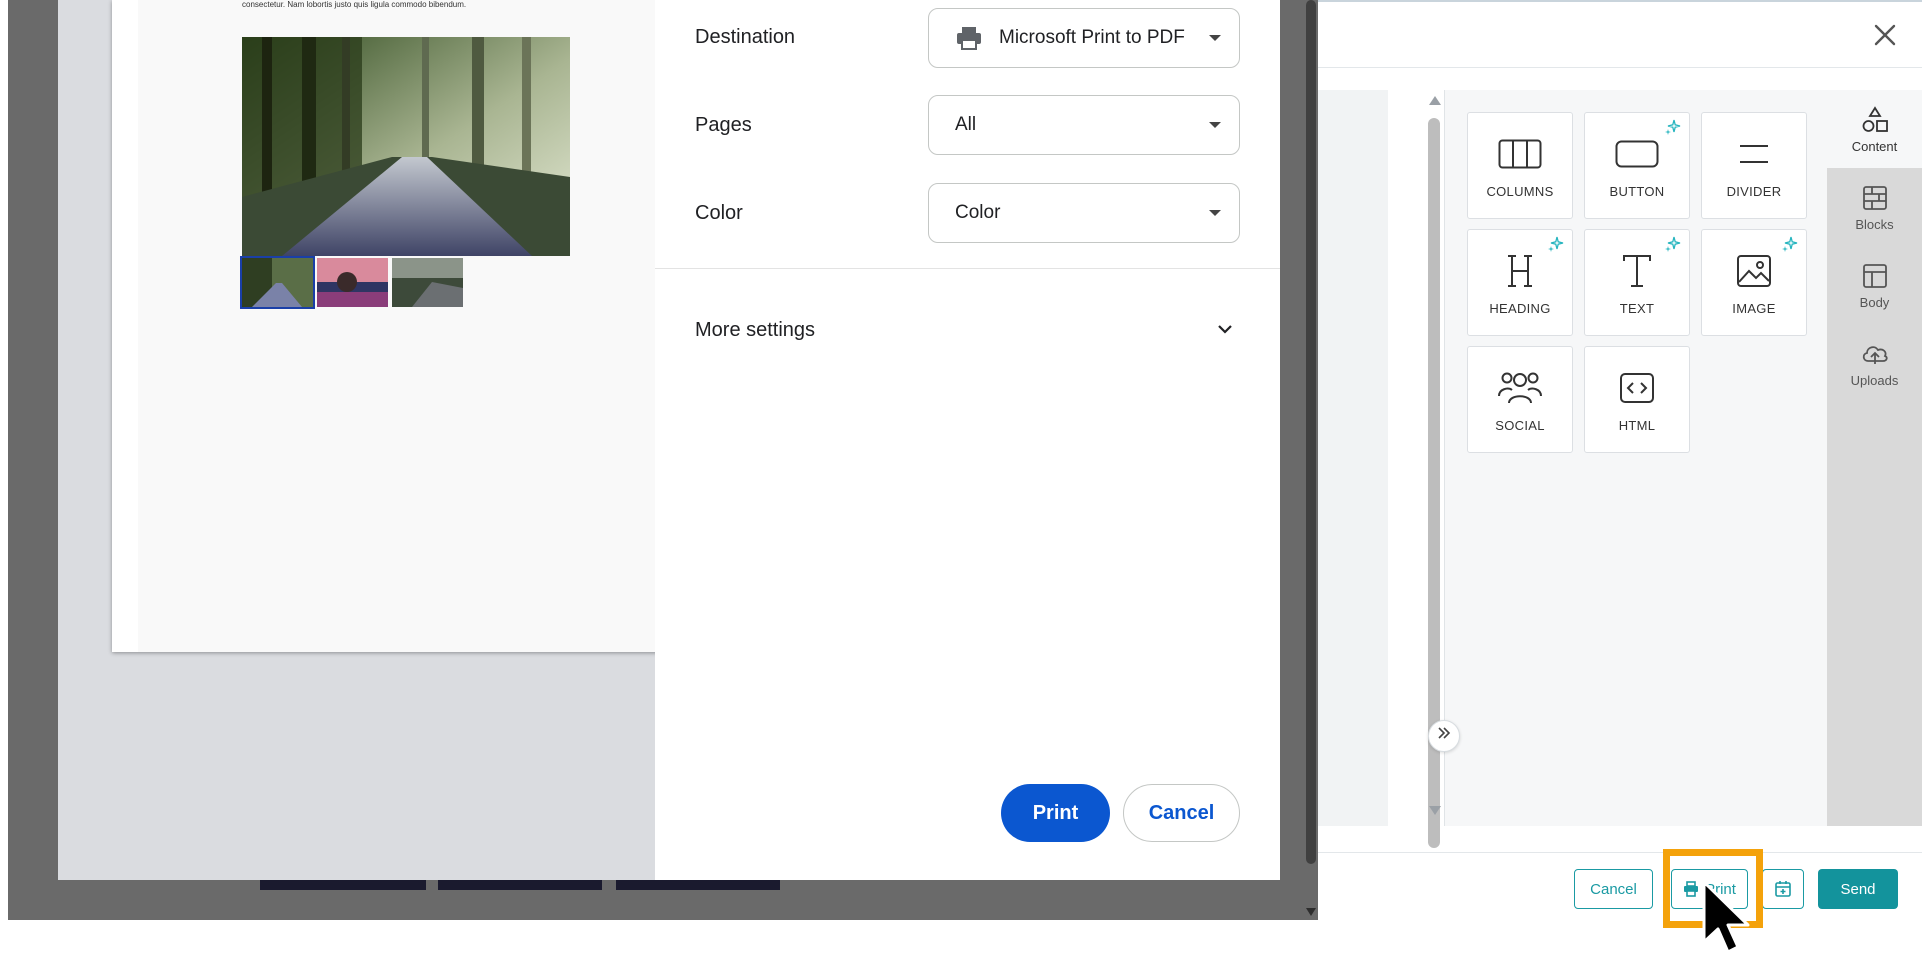 This screenshot has width=1922, height=960. I want to click on tool-label: TEXT, so click(1637, 308).